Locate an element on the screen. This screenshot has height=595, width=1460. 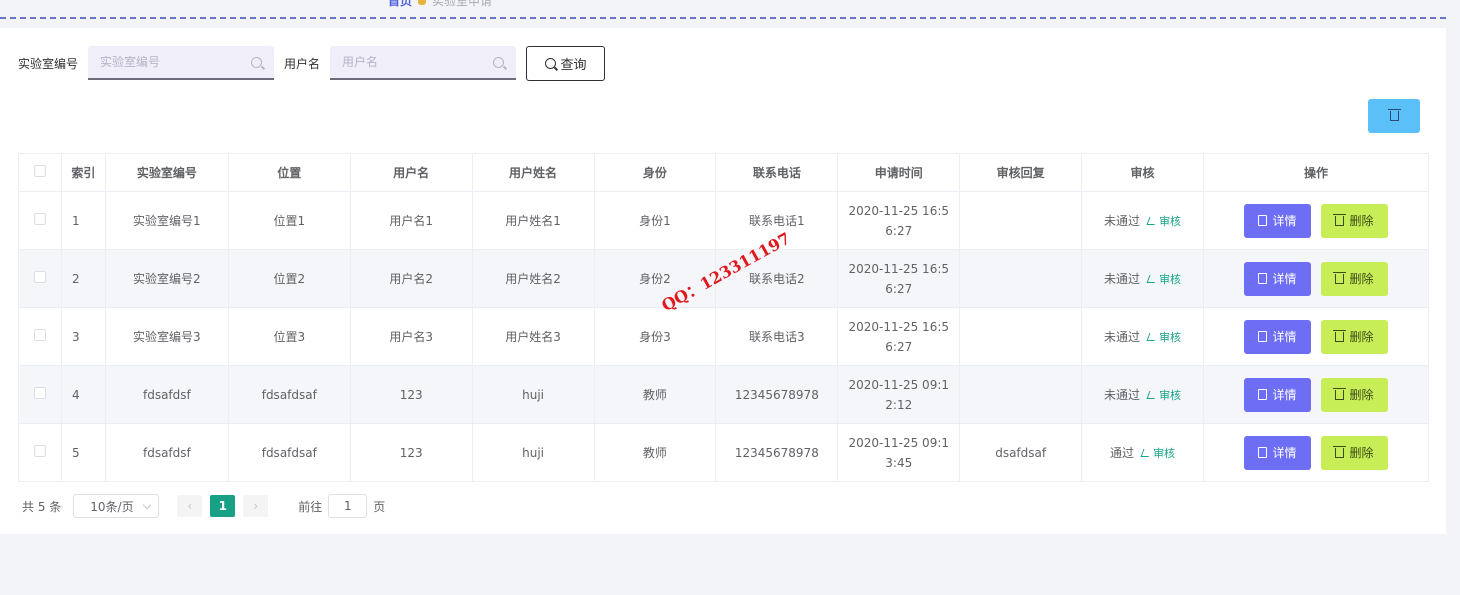
select-all-cell is located at coordinates (40, 172).